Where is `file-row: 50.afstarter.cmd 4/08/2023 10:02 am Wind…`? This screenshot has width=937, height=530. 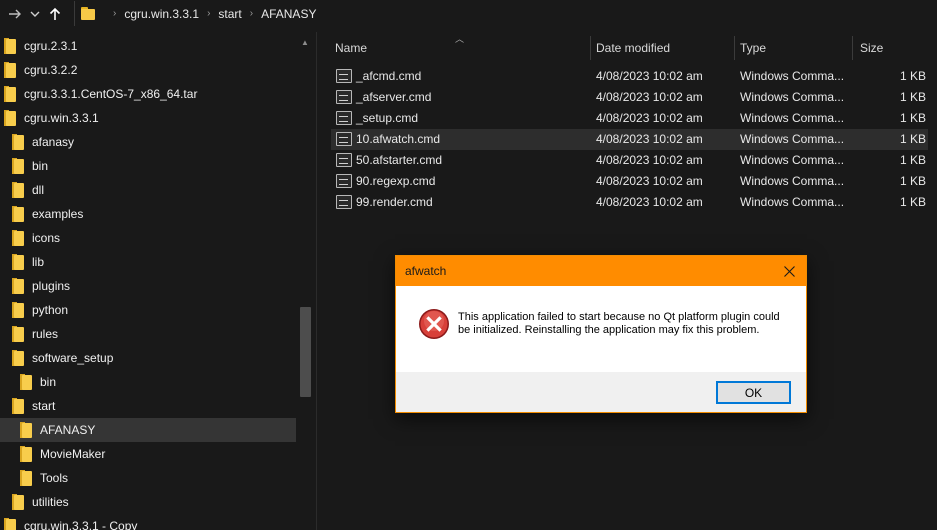
file-row: 50.afstarter.cmd 4/08/2023 10:02 am Wind… is located at coordinates (629, 160).